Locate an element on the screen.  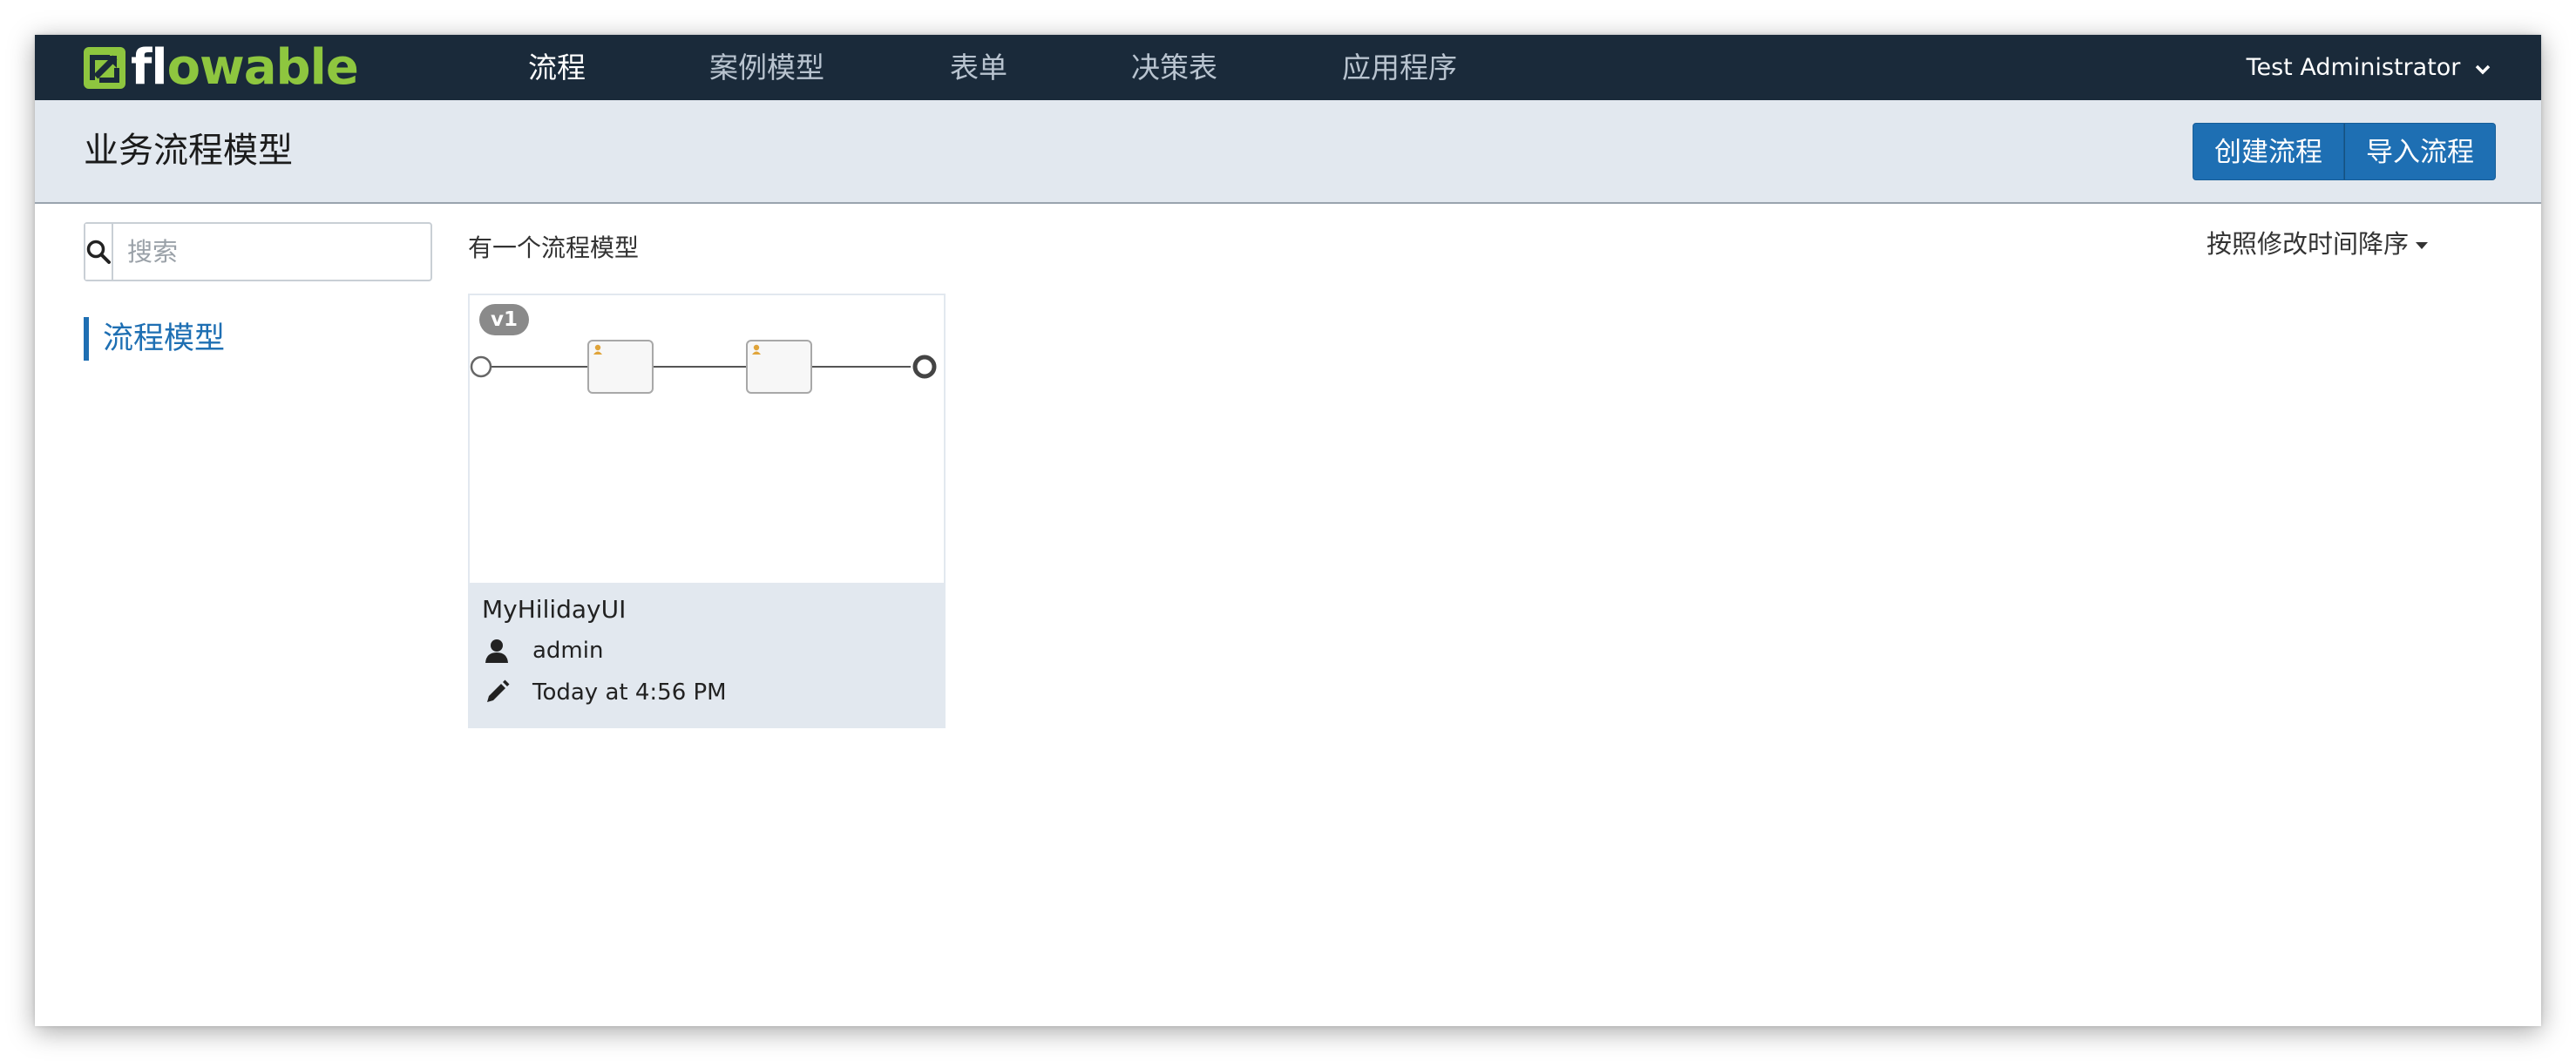
process-model-card: v1 MyHilidayUI admin Today at 4:56 PM is located at coordinates (707, 511).